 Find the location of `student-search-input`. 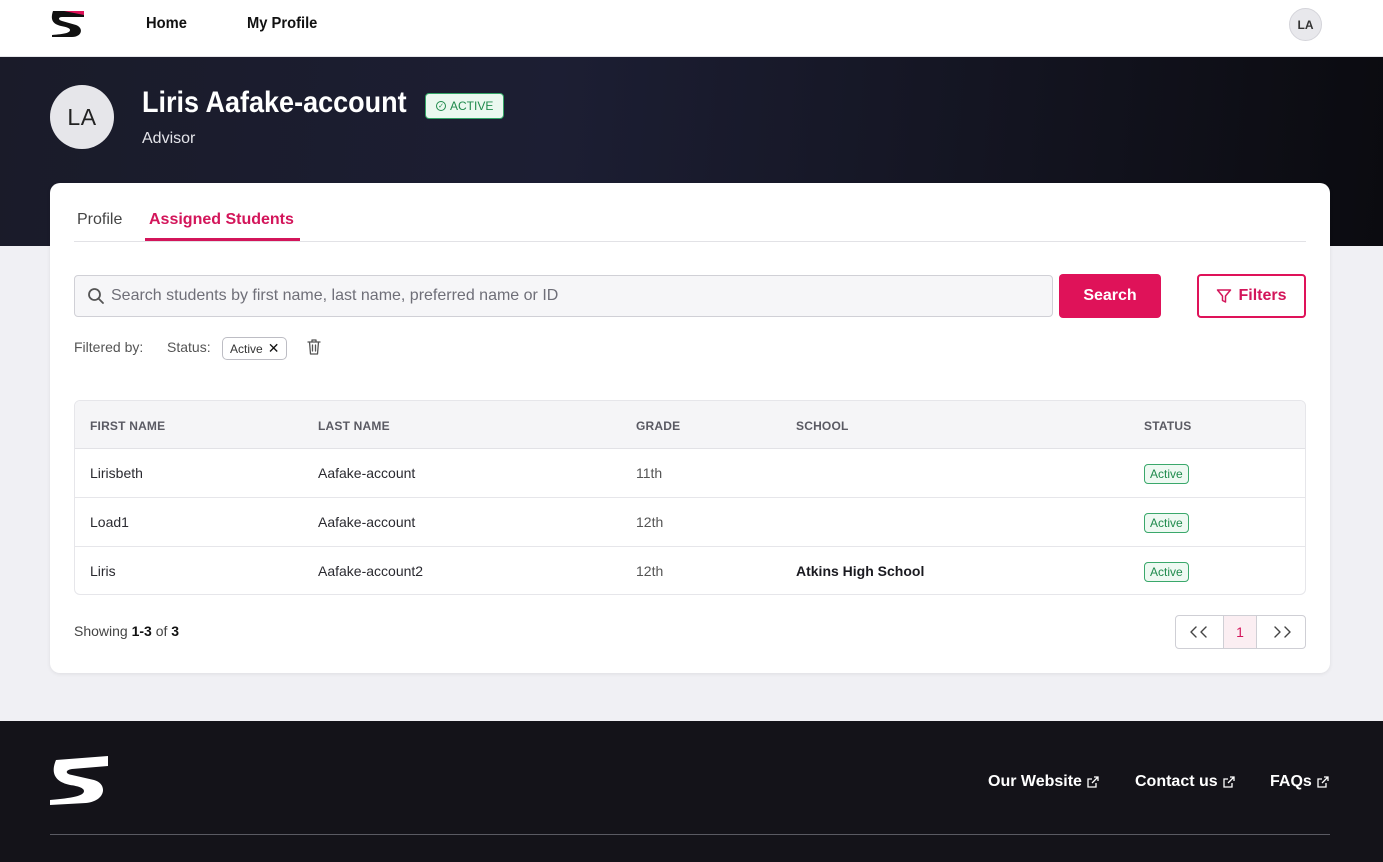

student-search-input is located at coordinates (576, 296).